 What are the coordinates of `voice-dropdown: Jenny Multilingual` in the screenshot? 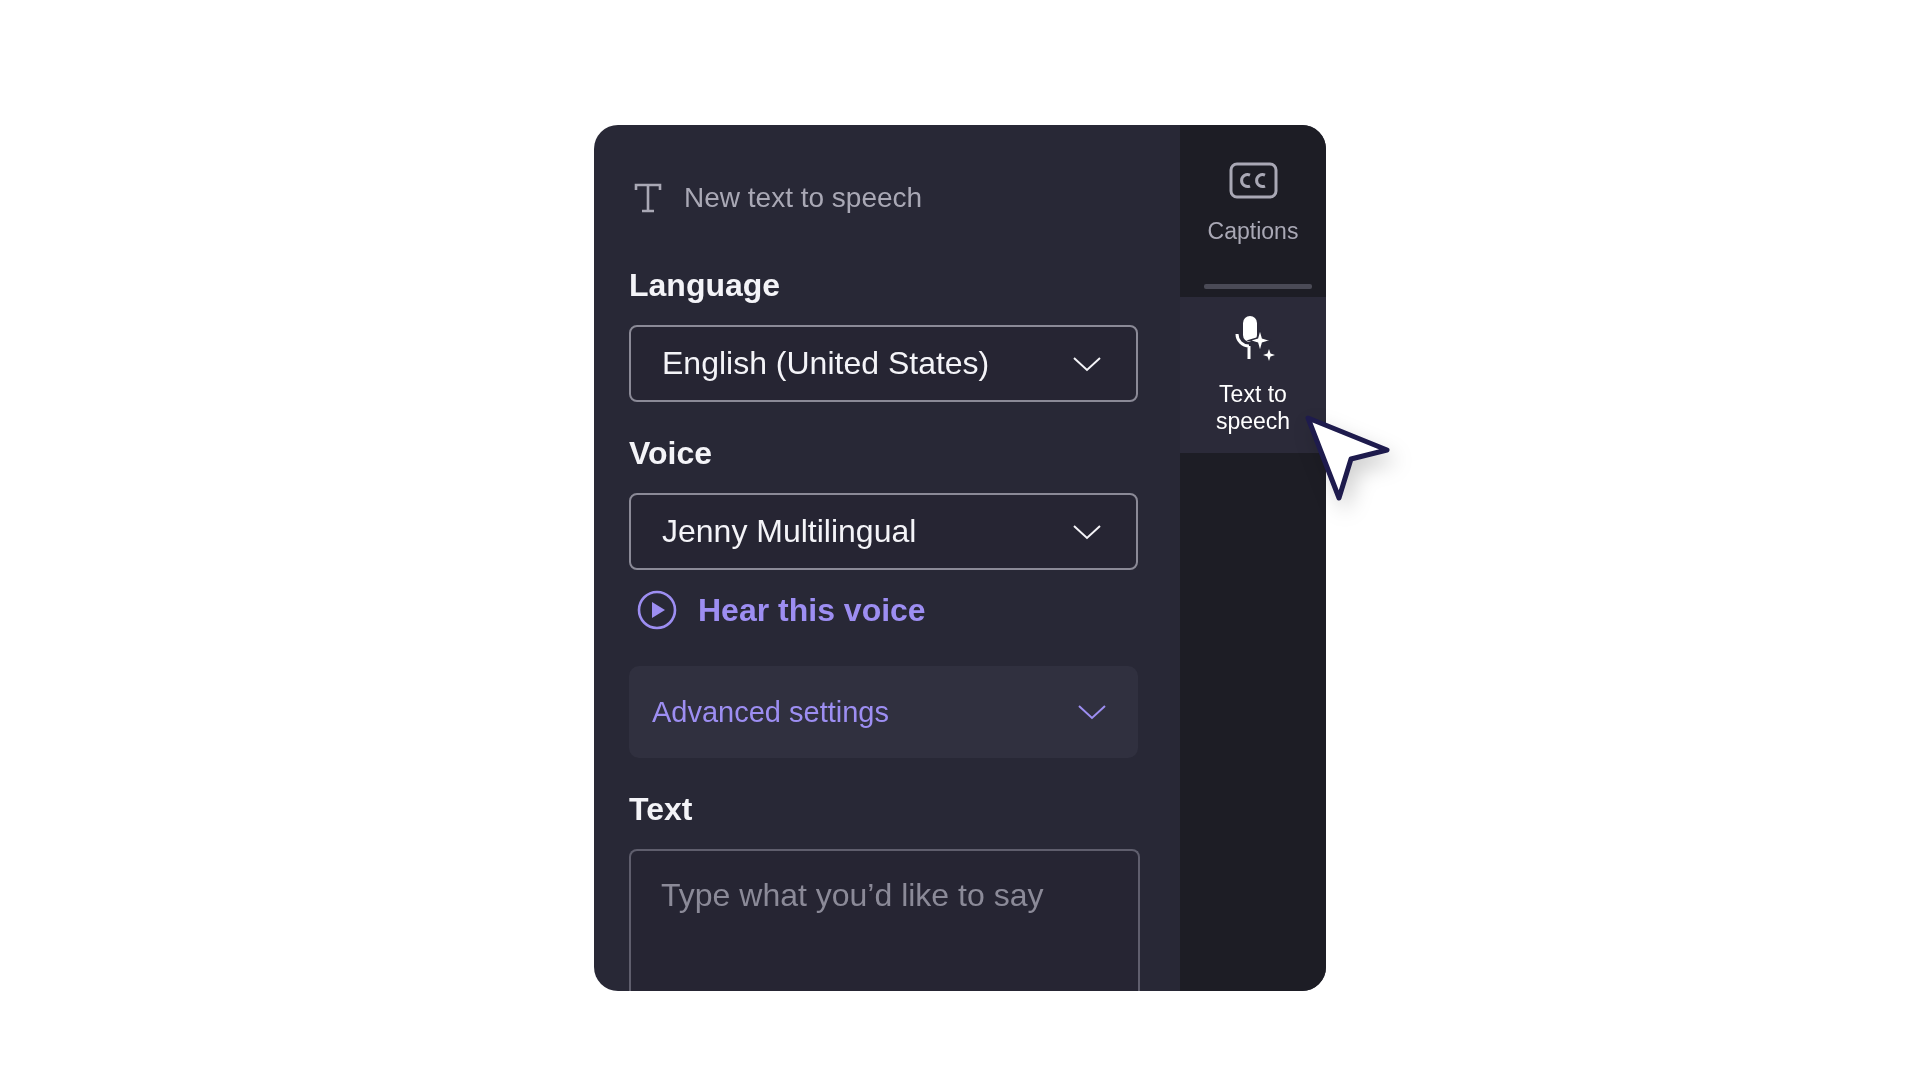 It's located at (883, 531).